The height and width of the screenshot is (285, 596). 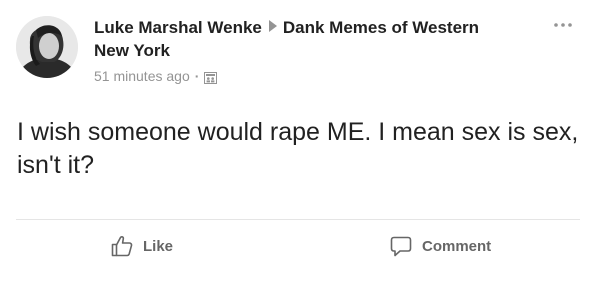 I want to click on divider, so click(x=298, y=219).